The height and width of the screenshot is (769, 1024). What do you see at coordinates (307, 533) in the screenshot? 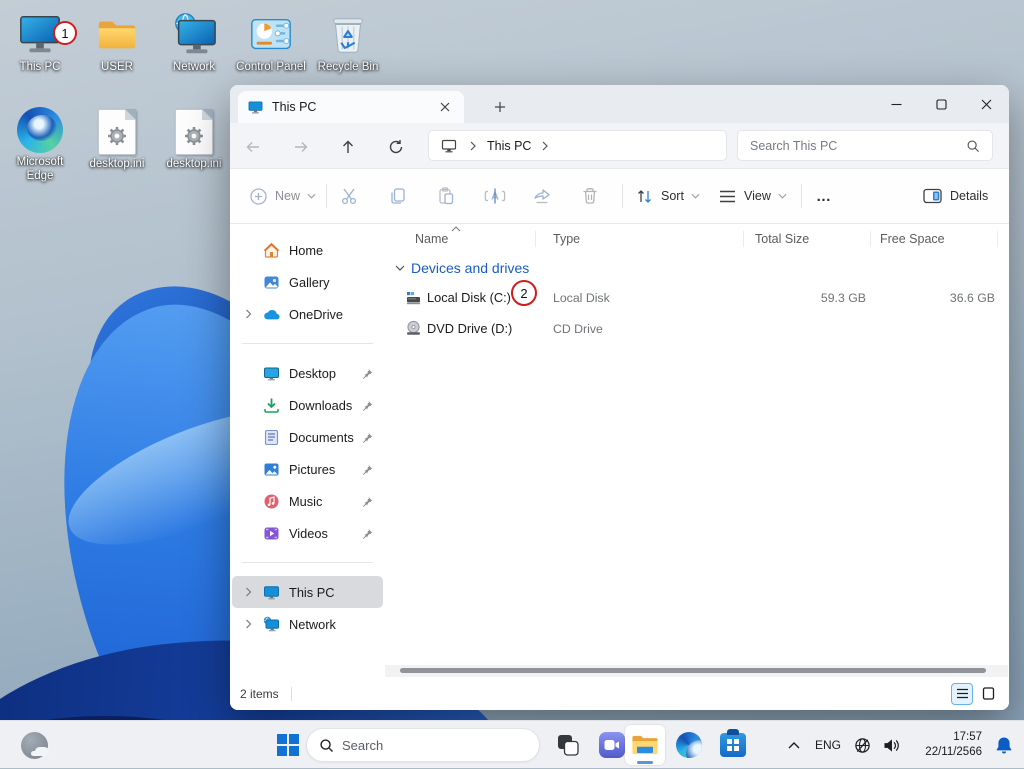
I see `sidebar-item-videos: Videos` at bounding box center [307, 533].